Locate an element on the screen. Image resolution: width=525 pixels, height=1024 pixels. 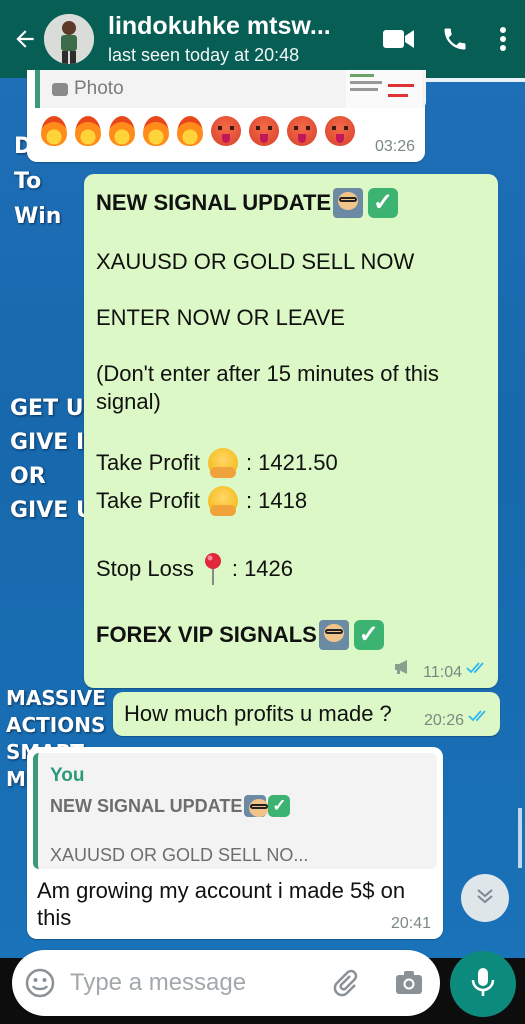
take-profit-row: Take Profit : 1421.50 is located at coordinates (217, 463).